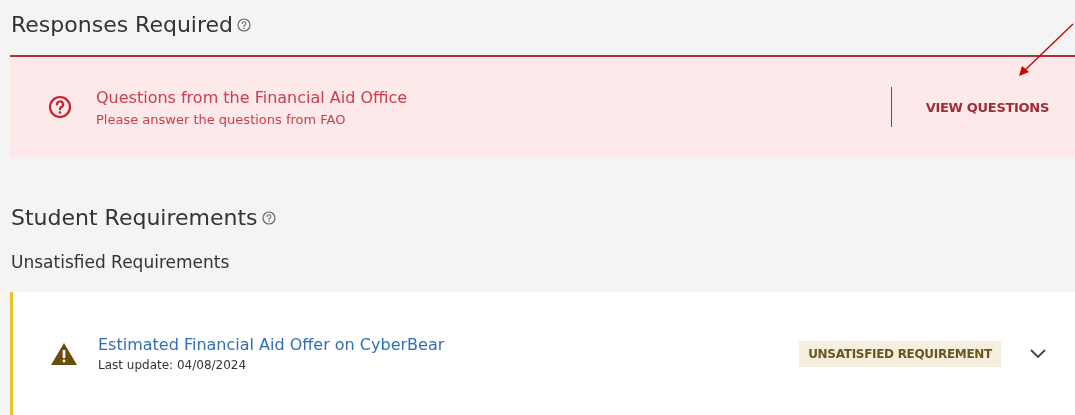 The height and width of the screenshot is (415, 1075). Describe the element at coordinates (987, 107) in the screenshot. I see `view-questions-button: VIEW QUESTIONS` at that location.